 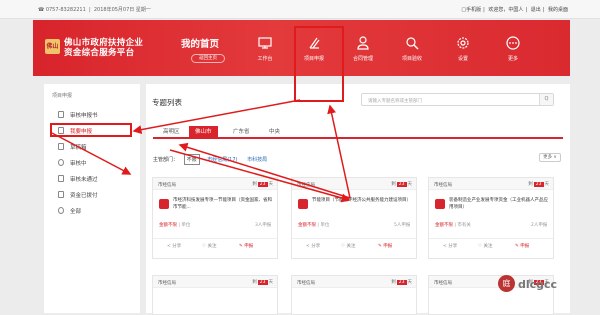 What do you see at coordinates (216, 117) in the screenshot?
I see `arrow-nav-to-sidebar` at bounding box center [216, 117].